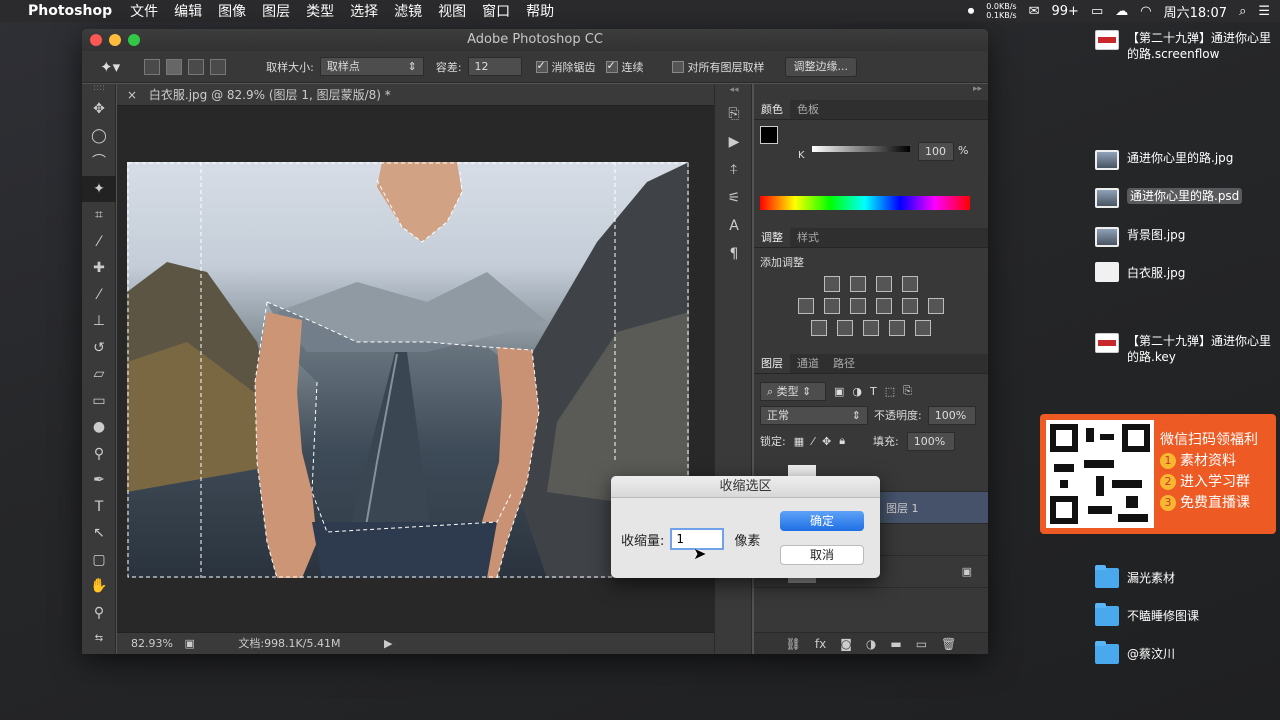 The image size is (1280, 720). Describe the element at coordinates (921, 644) in the screenshot. I see `new-layer-icon: ▭` at that location.